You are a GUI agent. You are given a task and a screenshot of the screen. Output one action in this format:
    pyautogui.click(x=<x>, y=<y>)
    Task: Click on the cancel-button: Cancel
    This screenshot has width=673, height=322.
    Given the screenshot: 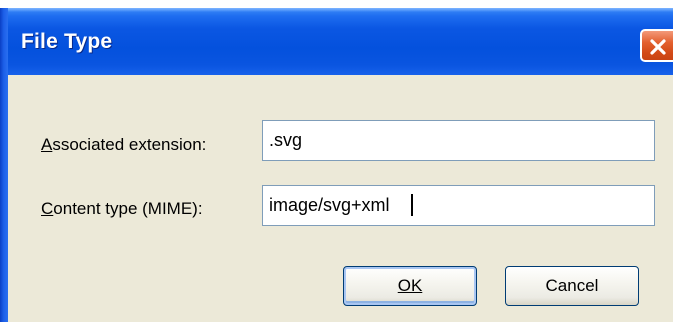 What is the action you would take?
    pyautogui.click(x=572, y=286)
    